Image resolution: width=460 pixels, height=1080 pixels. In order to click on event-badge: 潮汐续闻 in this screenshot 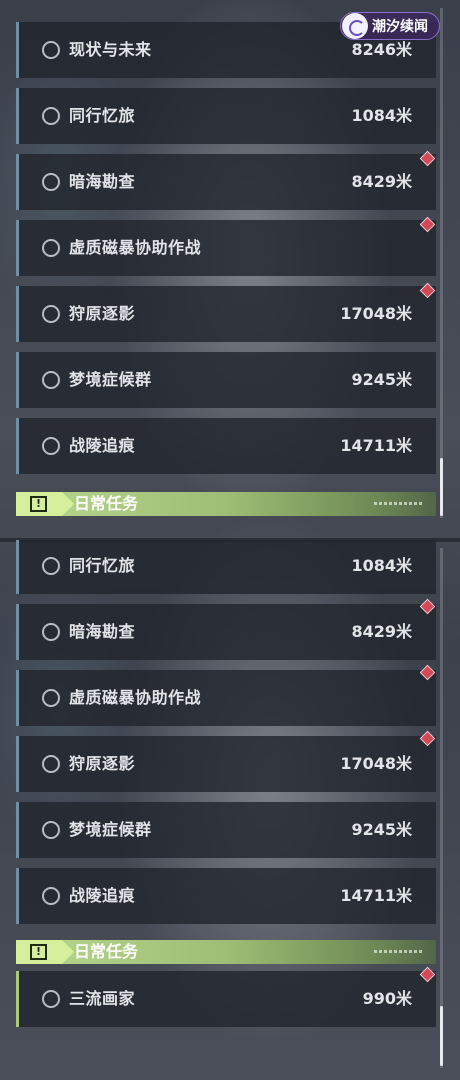, I will do `click(390, 26)`.